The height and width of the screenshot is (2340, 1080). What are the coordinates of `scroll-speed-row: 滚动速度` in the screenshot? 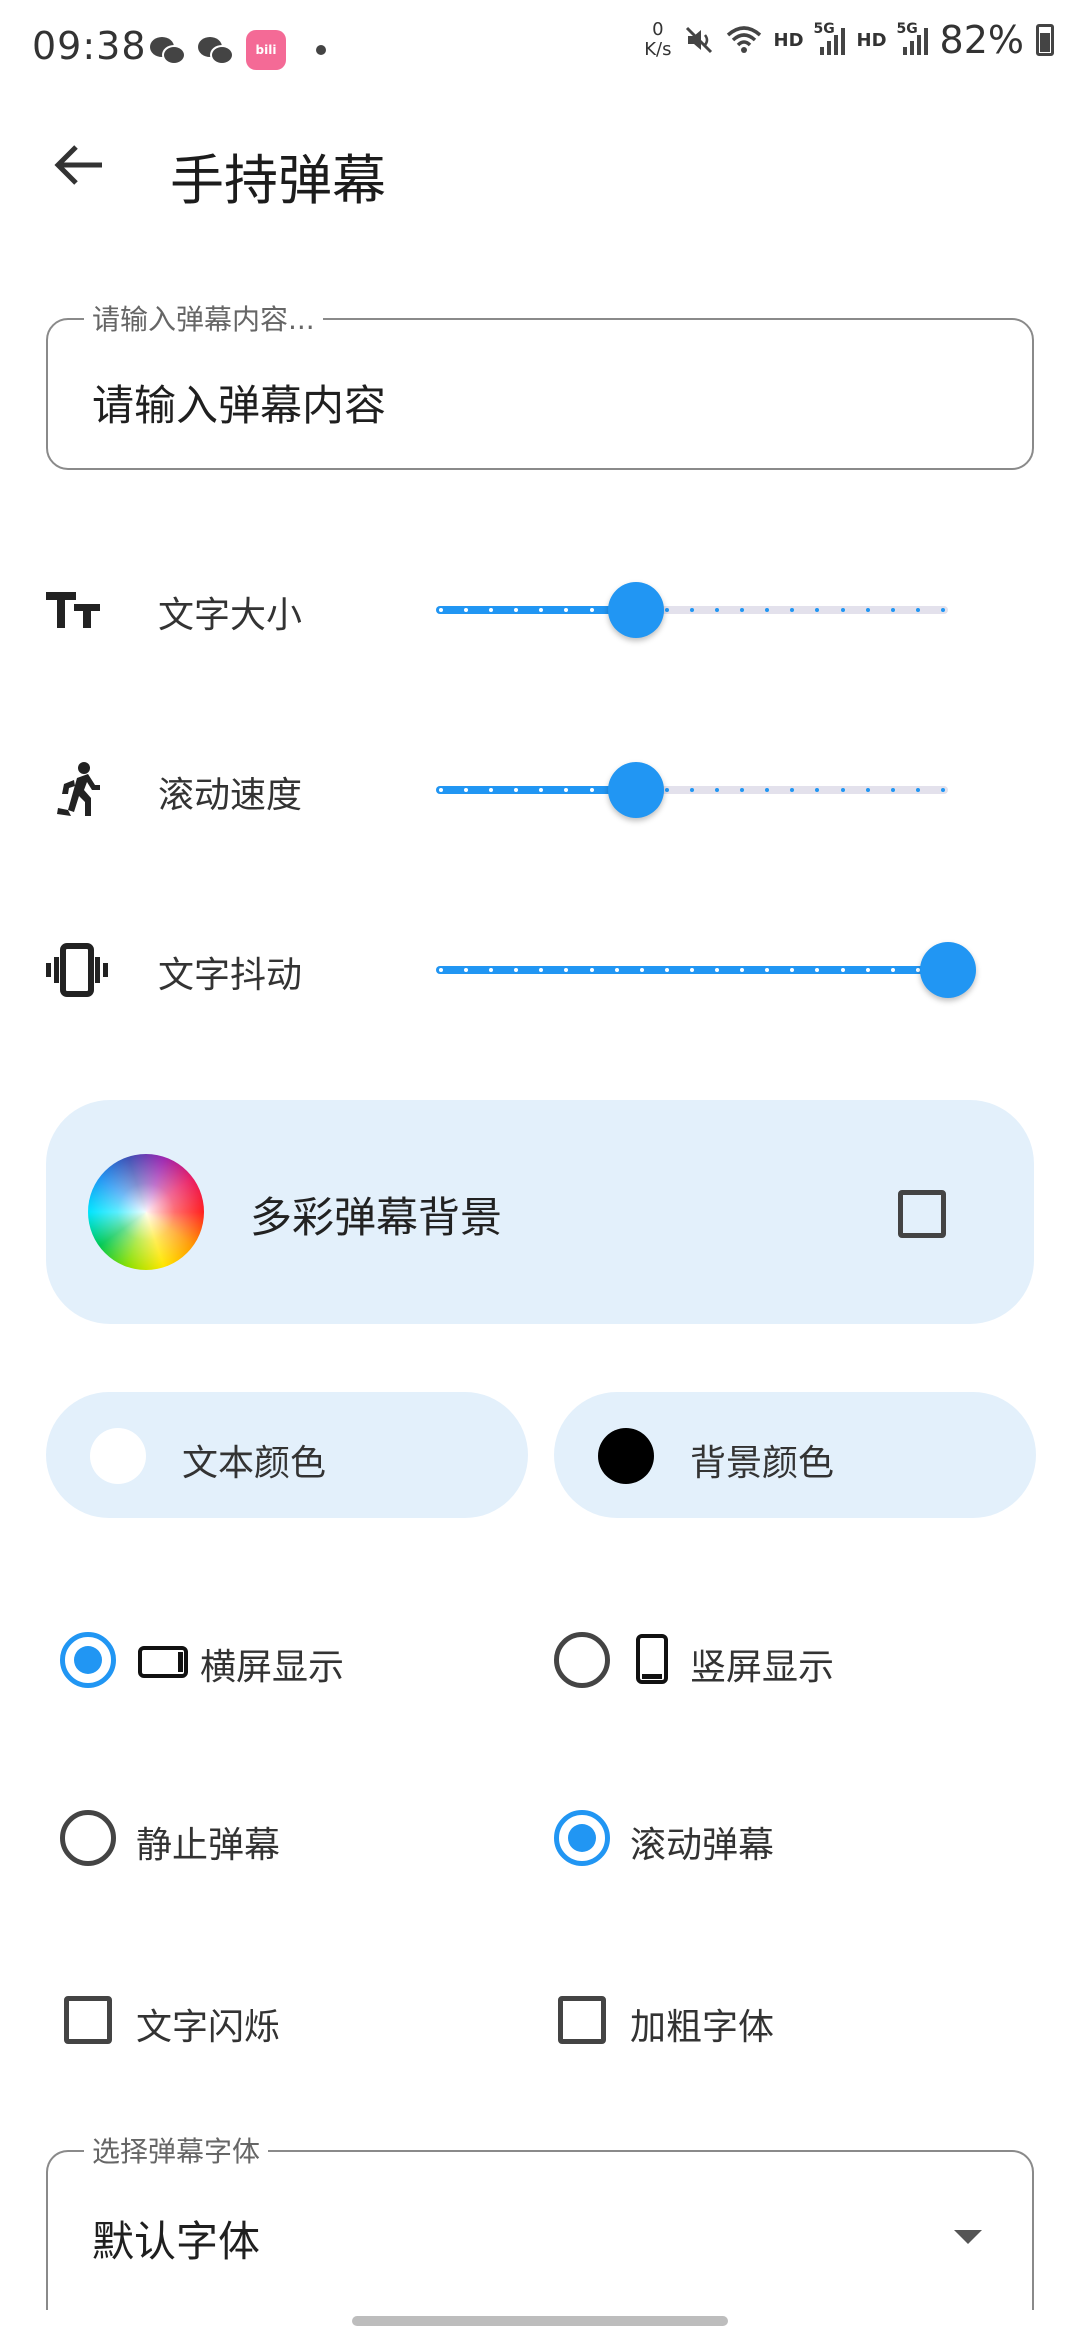 It's located at (540, 790).